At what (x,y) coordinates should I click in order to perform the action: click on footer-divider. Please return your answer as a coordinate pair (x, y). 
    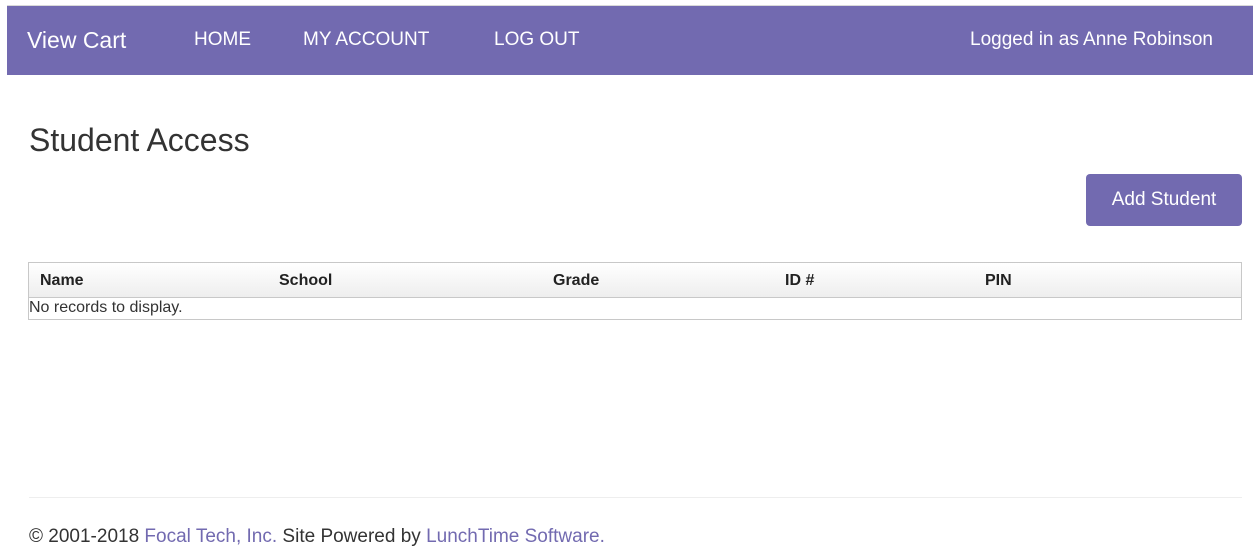
    Looking at the image, I should click on (635, 497).